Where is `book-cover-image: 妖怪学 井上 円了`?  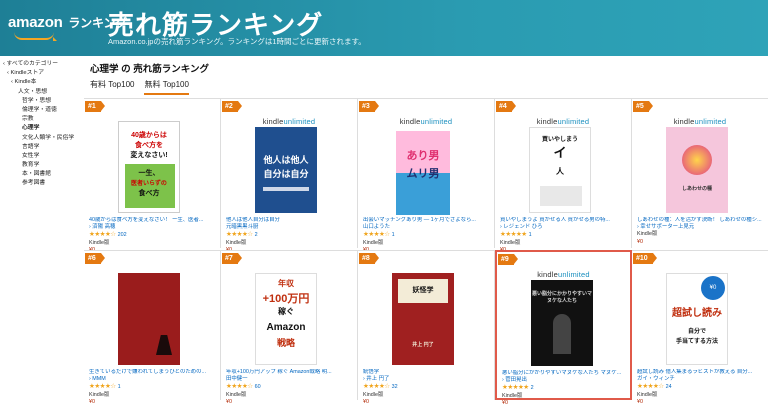
book-cover-image: 妖怪学 井上 円了 is located at coordinates (423, 319).